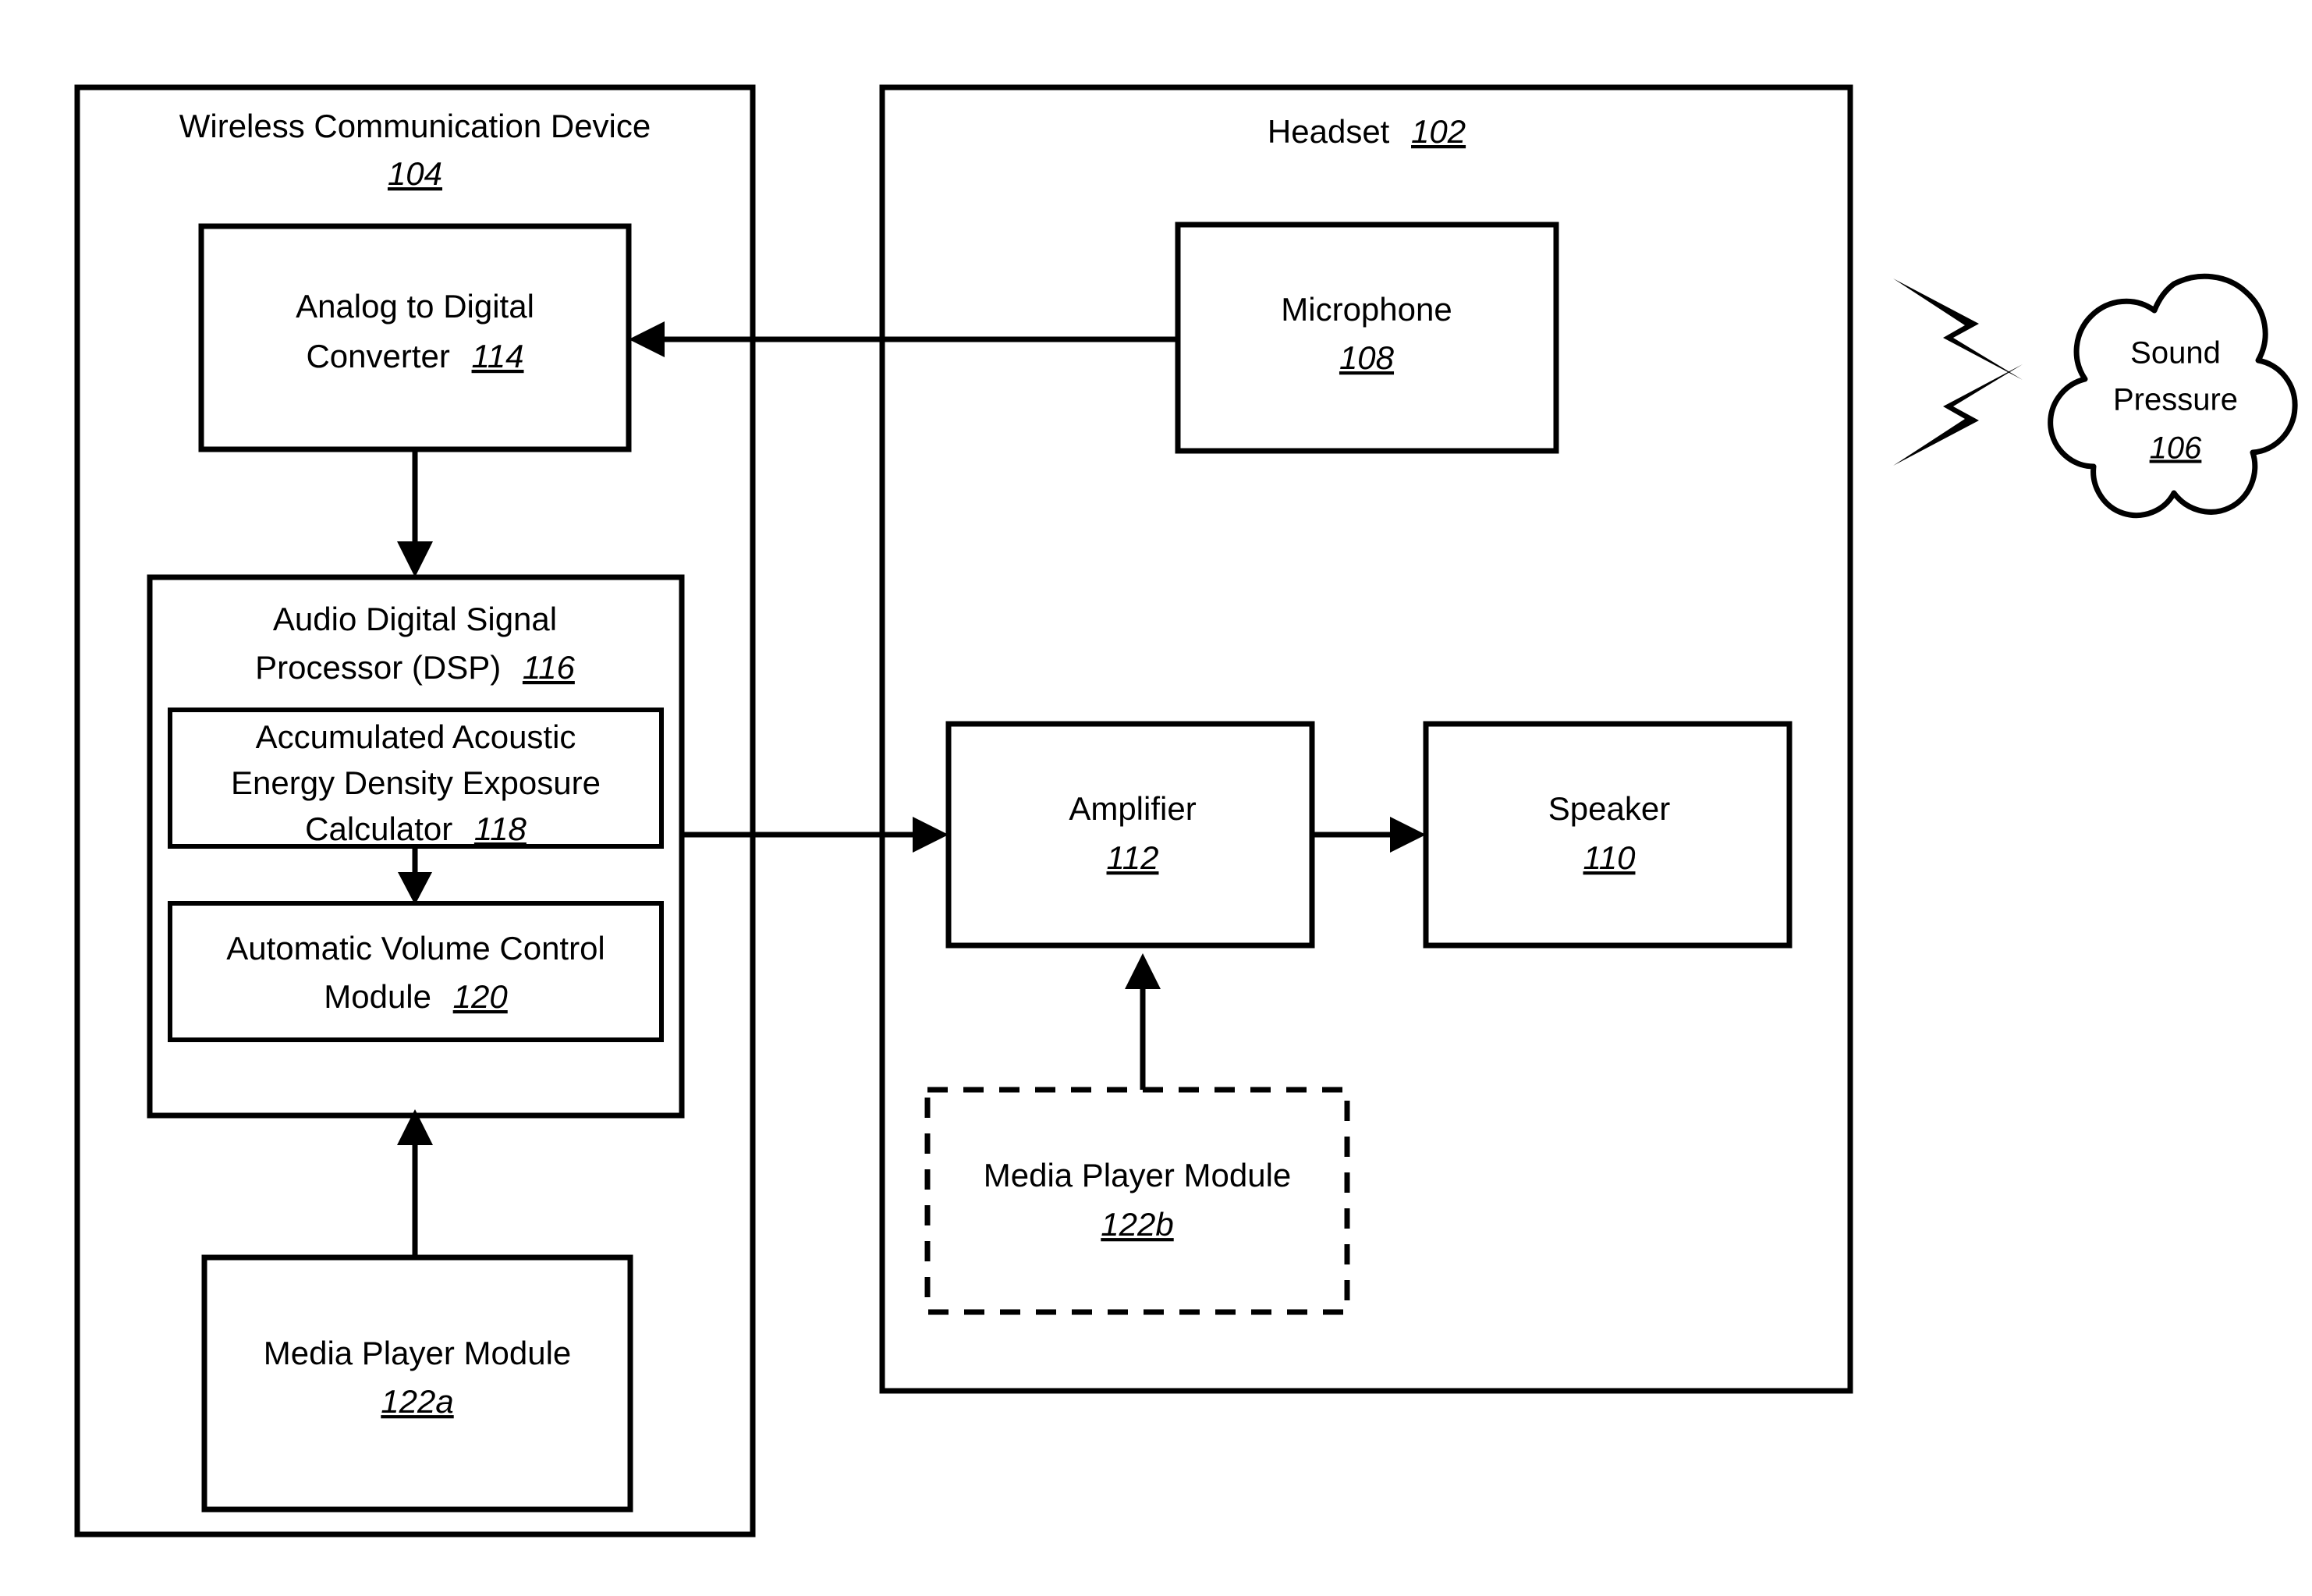  I want to click on amplifier-border, so click(1130, 835).